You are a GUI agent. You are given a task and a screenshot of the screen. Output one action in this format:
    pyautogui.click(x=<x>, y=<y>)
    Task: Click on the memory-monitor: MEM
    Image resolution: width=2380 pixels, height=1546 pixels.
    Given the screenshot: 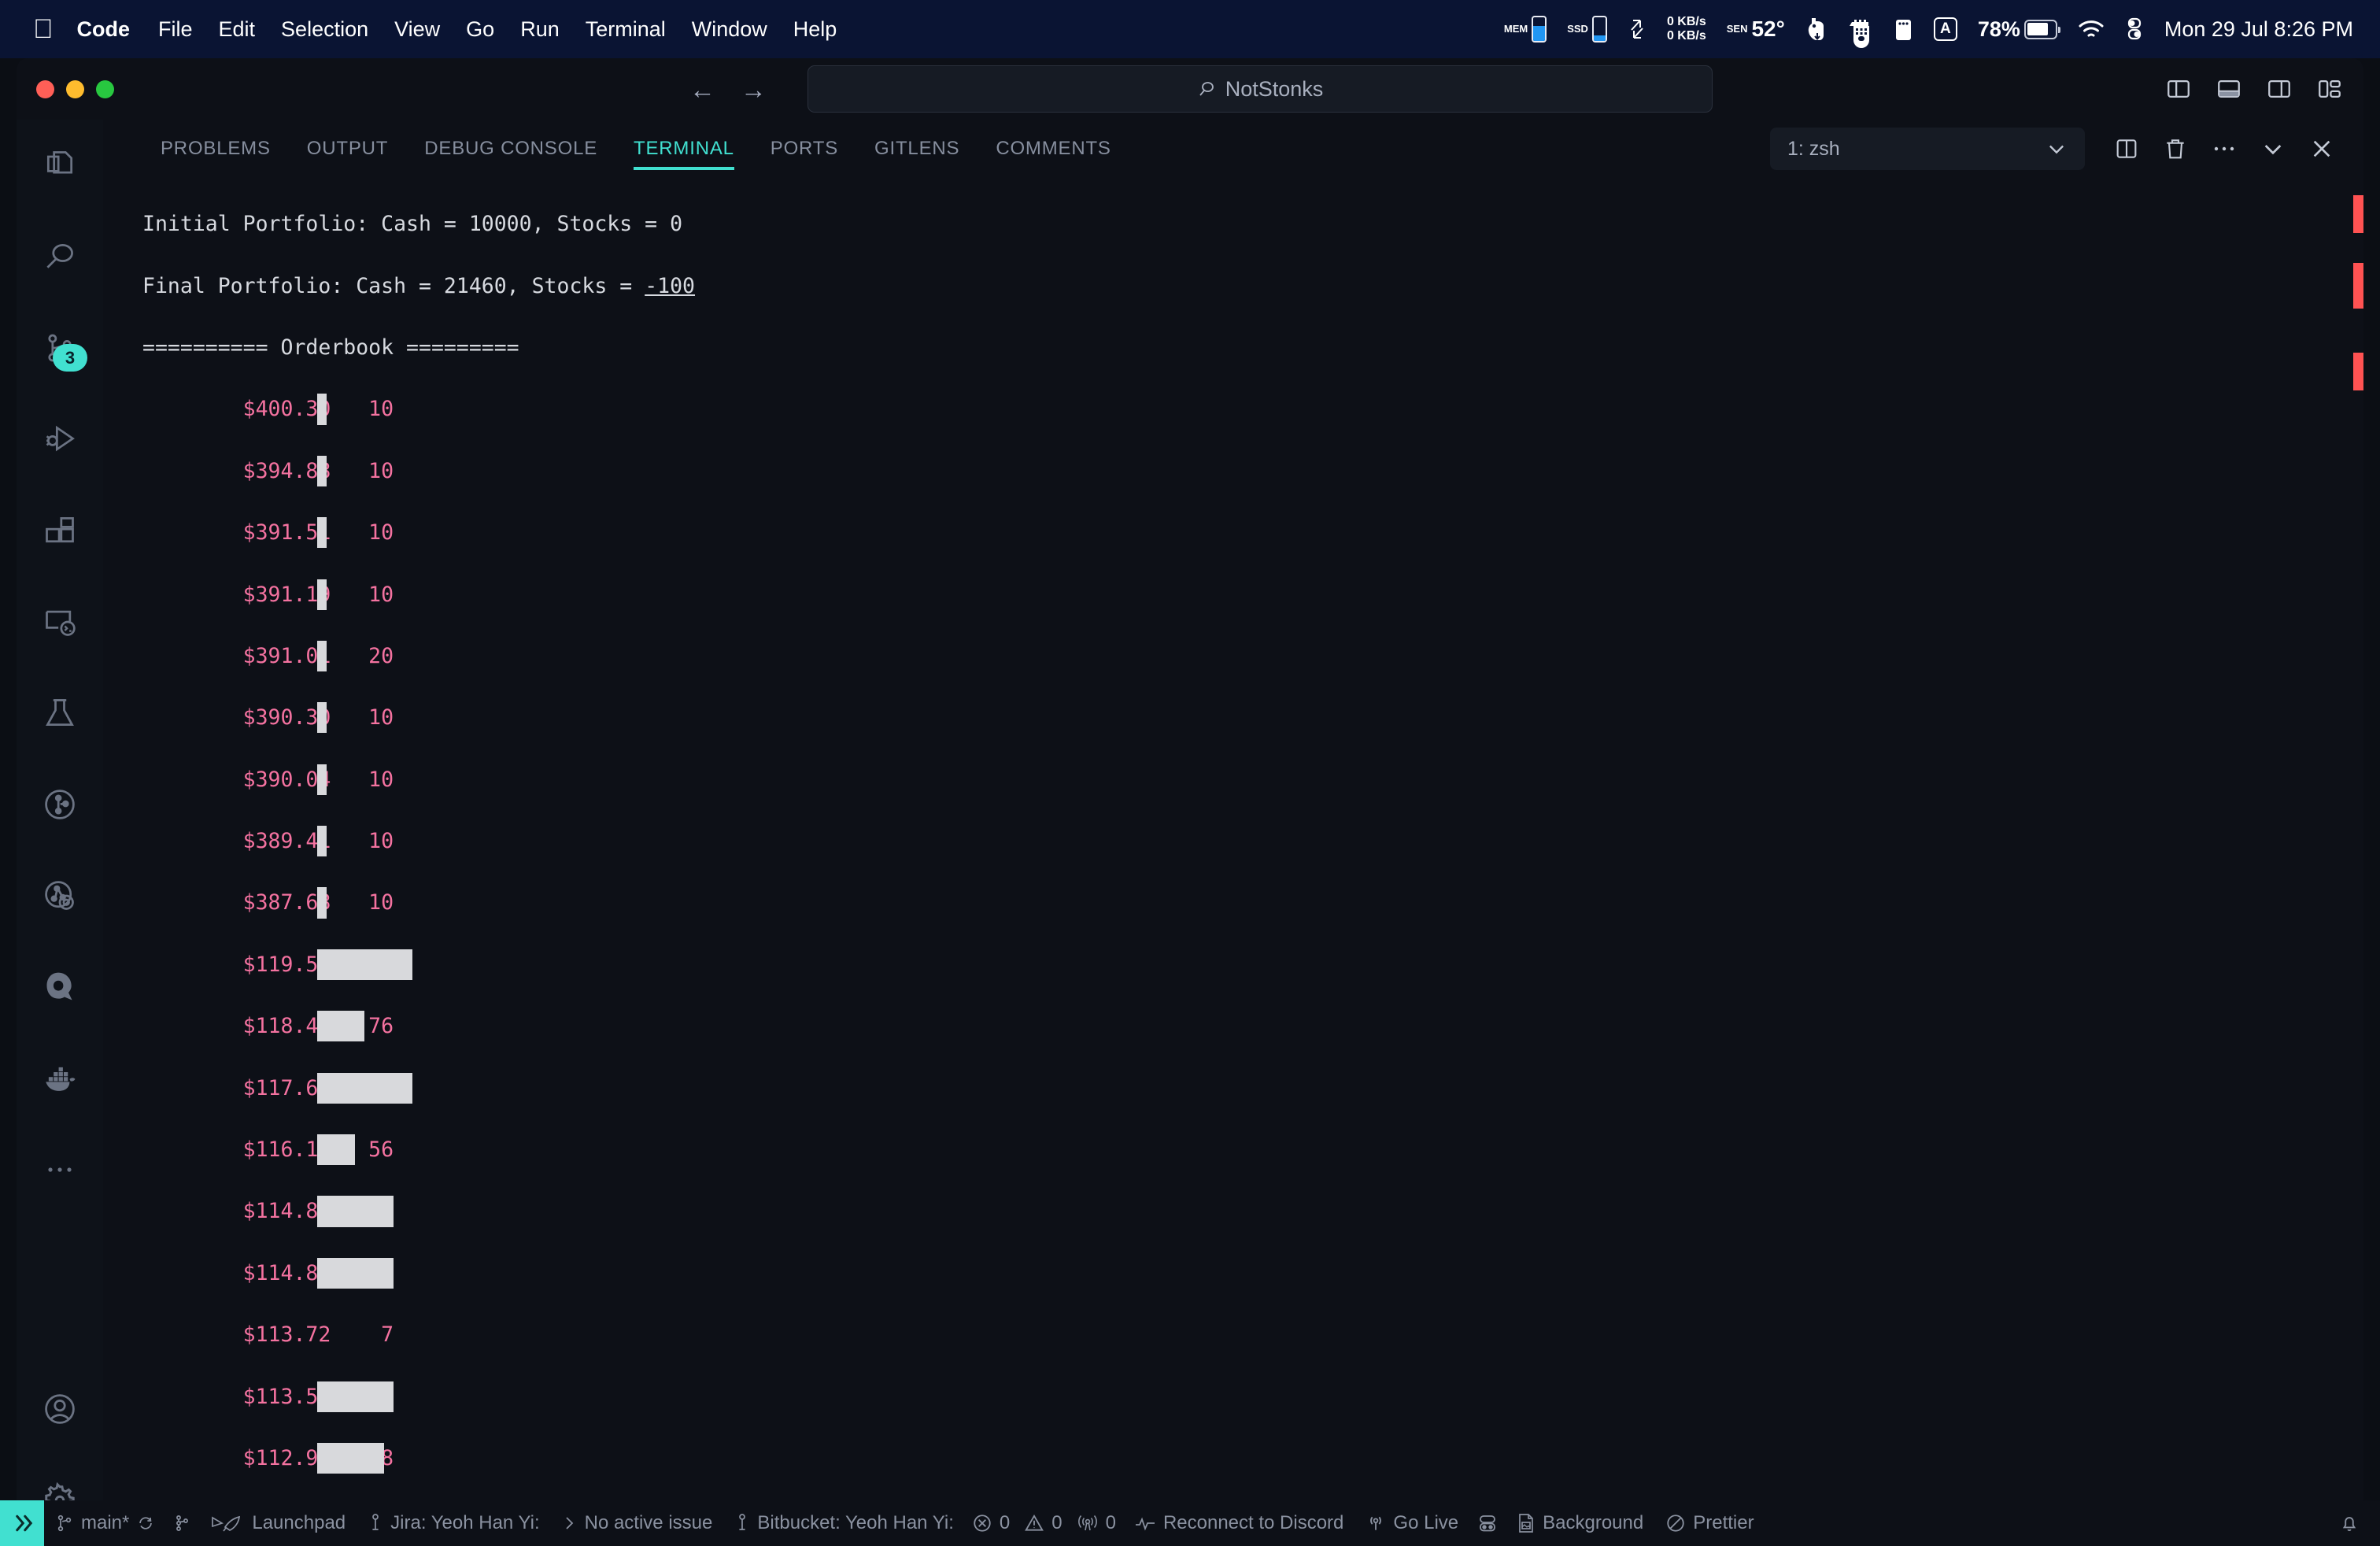 What is the action you would take?
    pyautogui.click(x=1525, y=29)
    